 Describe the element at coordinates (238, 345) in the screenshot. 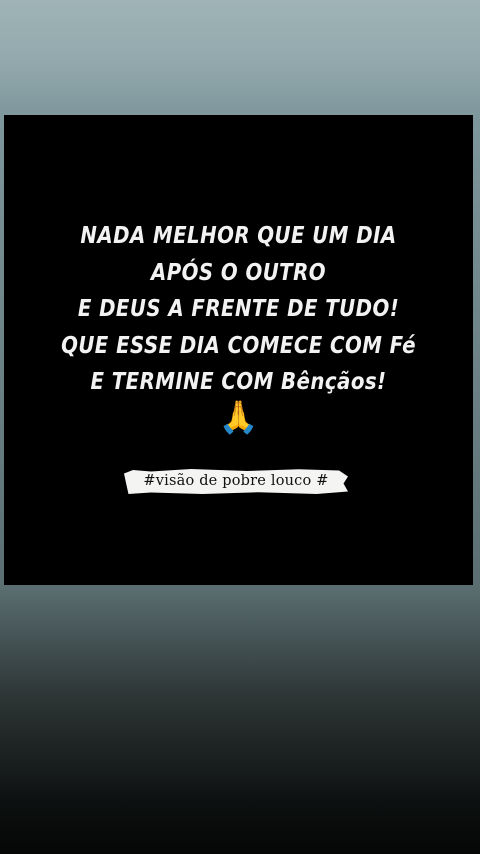

I see `quote-line-4: QUE ESSE DIA COMECE COM Fé` at that location.